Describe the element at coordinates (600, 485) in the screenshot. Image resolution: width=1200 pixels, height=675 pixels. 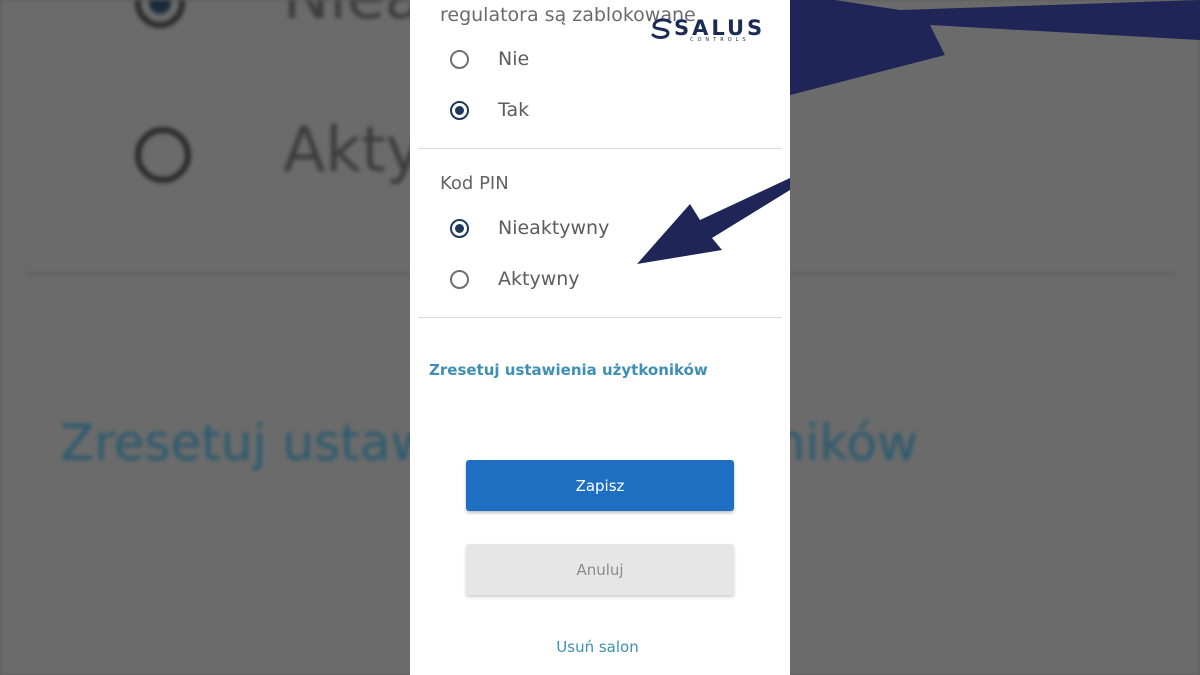
I see `save-button: Zapisz` at that location.